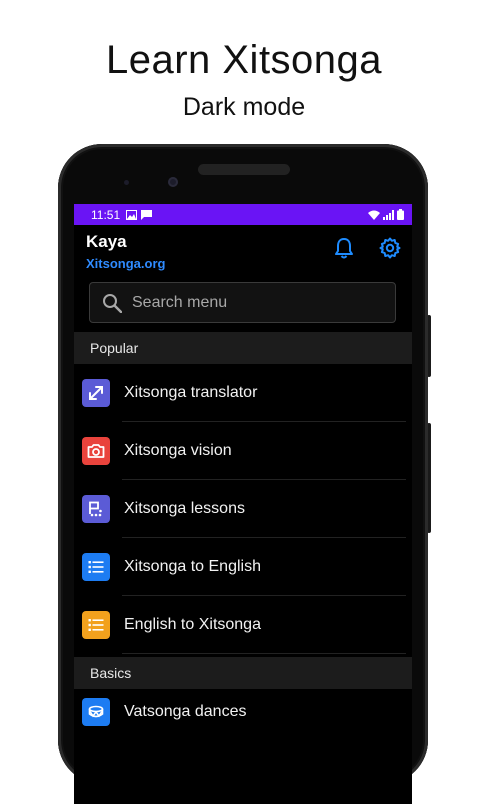  What do you see at coordinates (243, 673) in the screenshot?
I see `section-header-basics: Basics` at bounding box center [243, 673].